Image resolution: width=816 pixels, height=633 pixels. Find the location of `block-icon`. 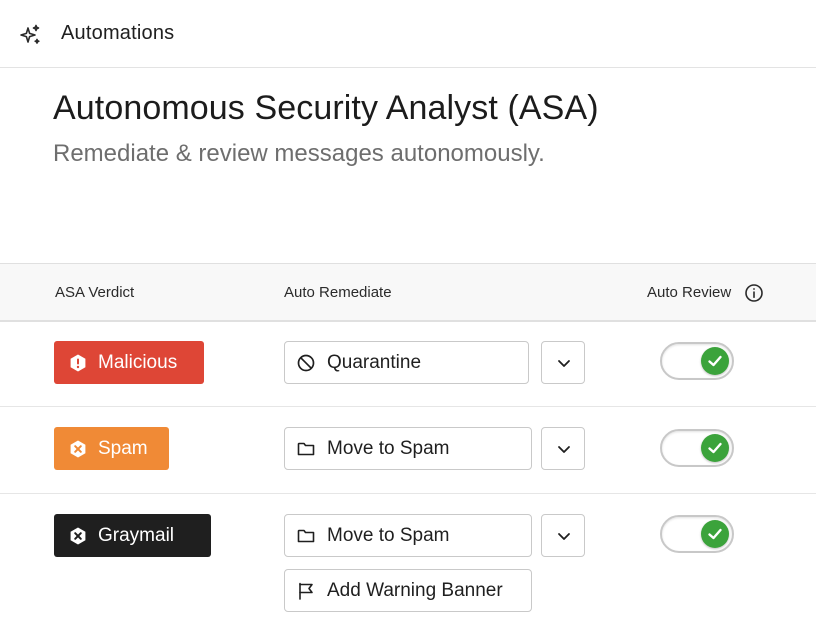

block-icon is located at coordinates (306, 362).